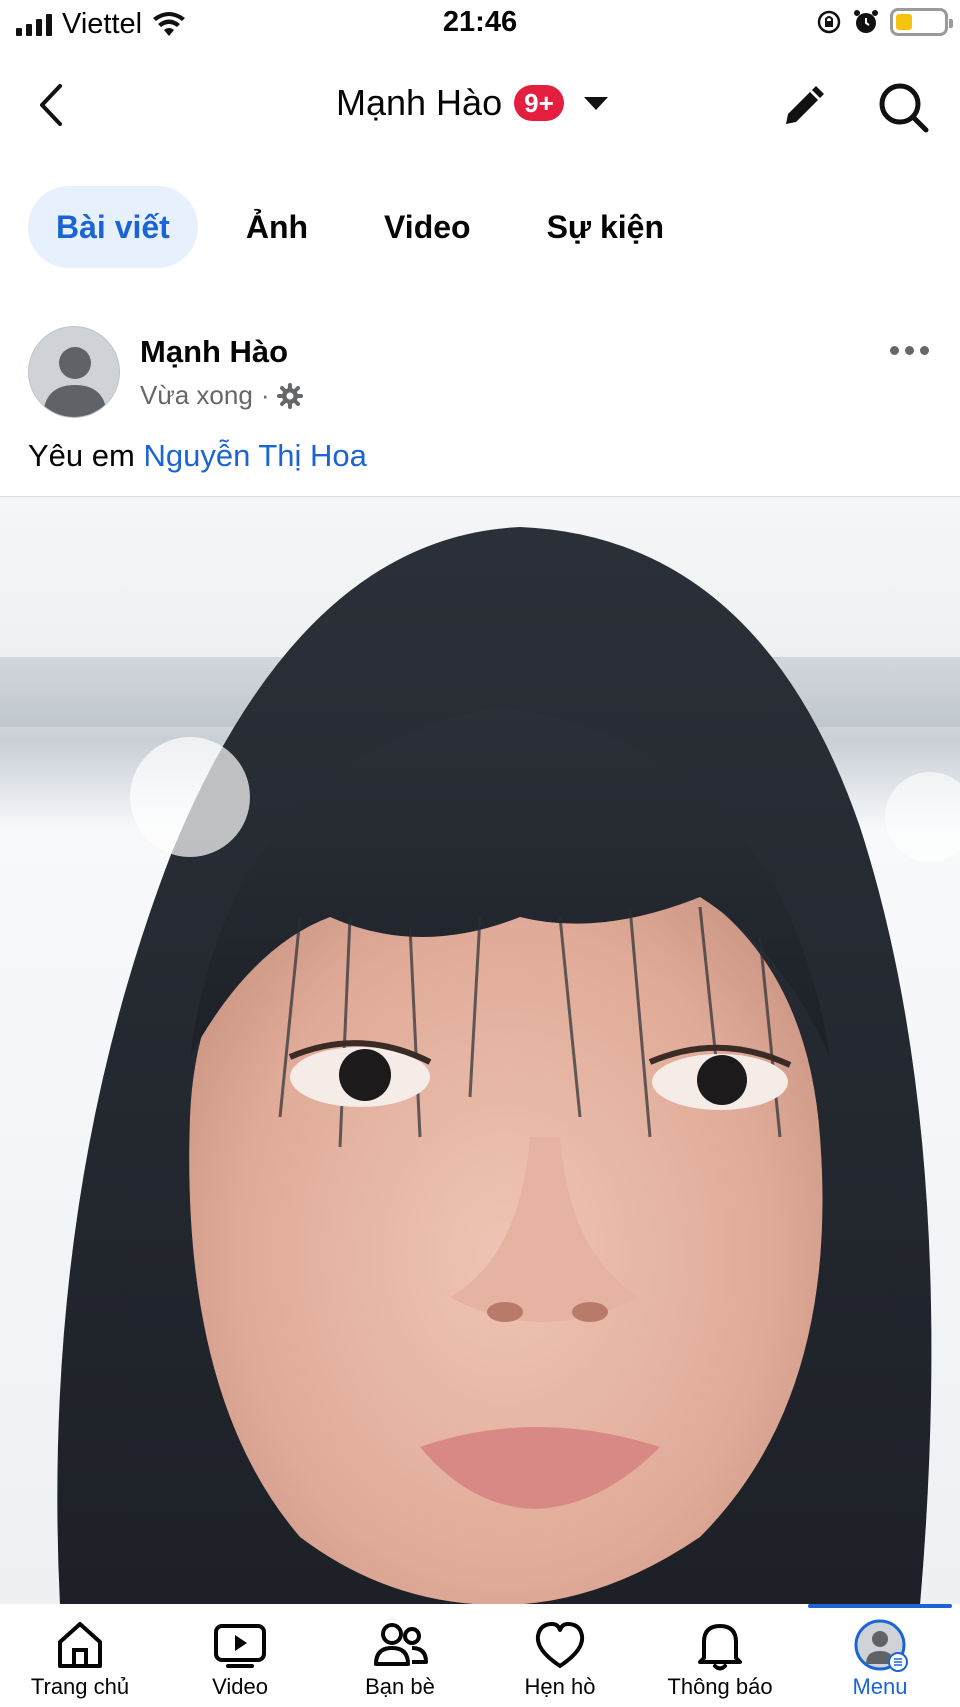  I want to click on tab-events: Sự kiện, so click(605, 227).